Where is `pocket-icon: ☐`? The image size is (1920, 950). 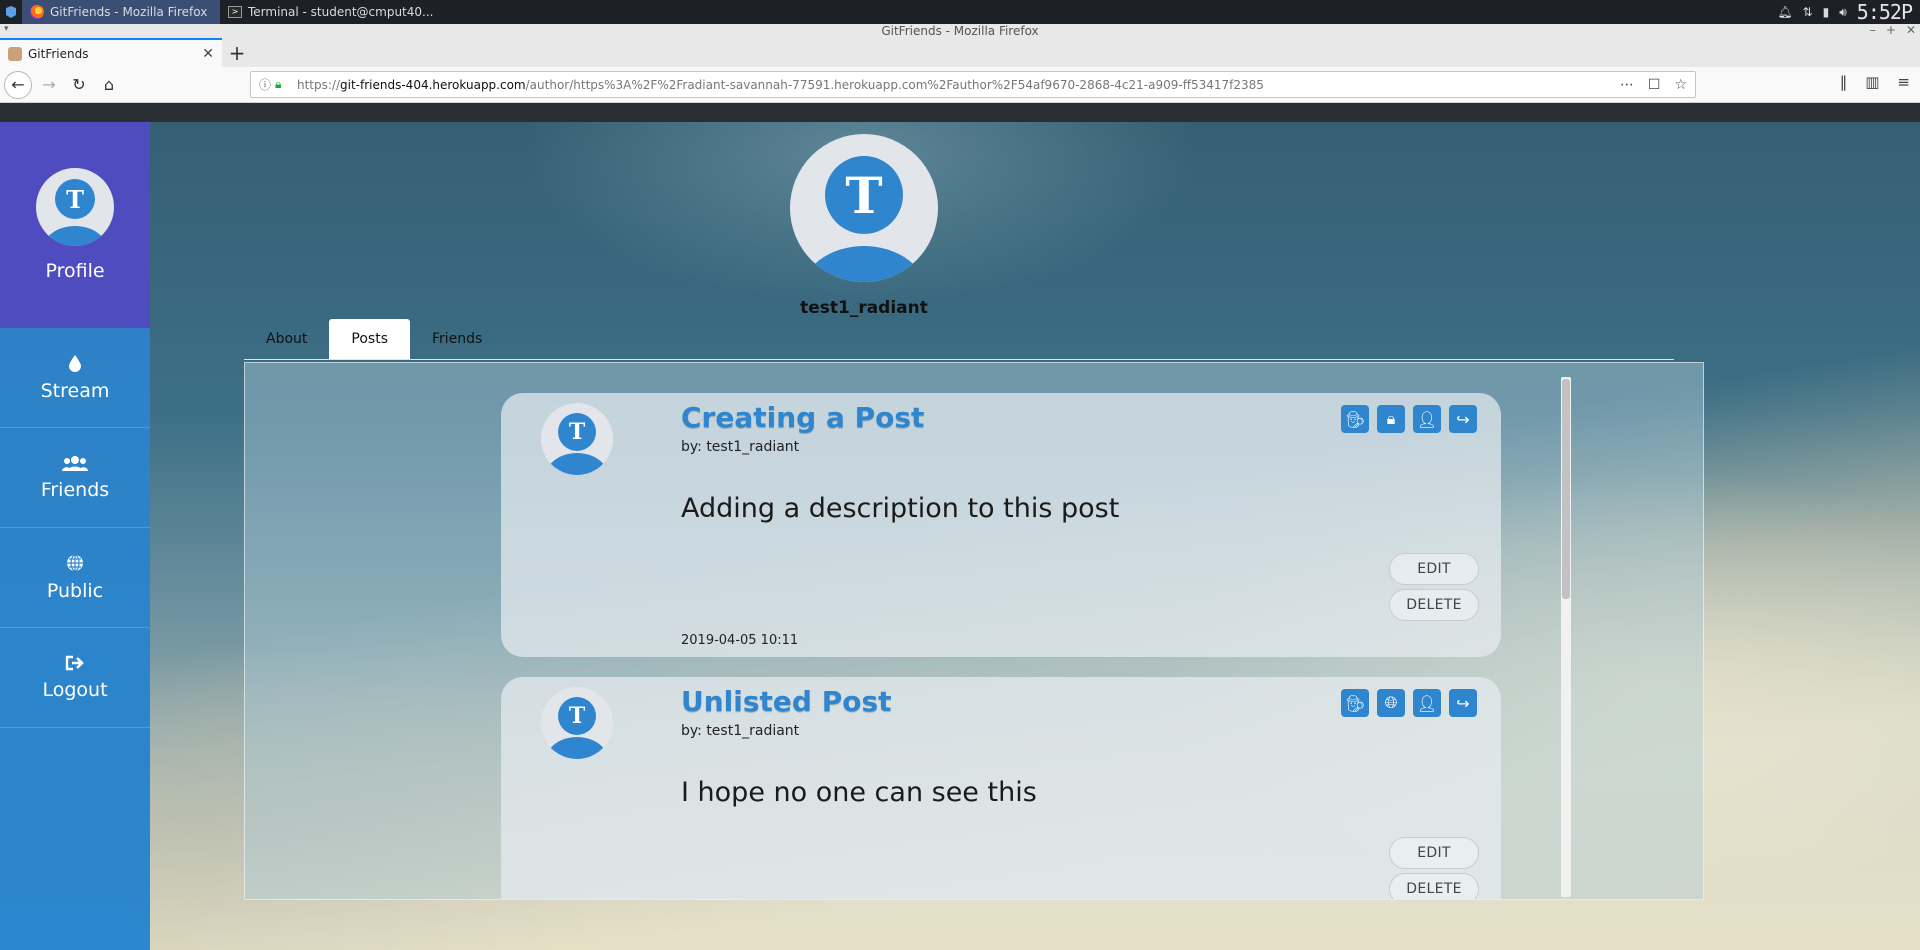 pocket-icon: ☐ is located at coordinates (1654, 85).